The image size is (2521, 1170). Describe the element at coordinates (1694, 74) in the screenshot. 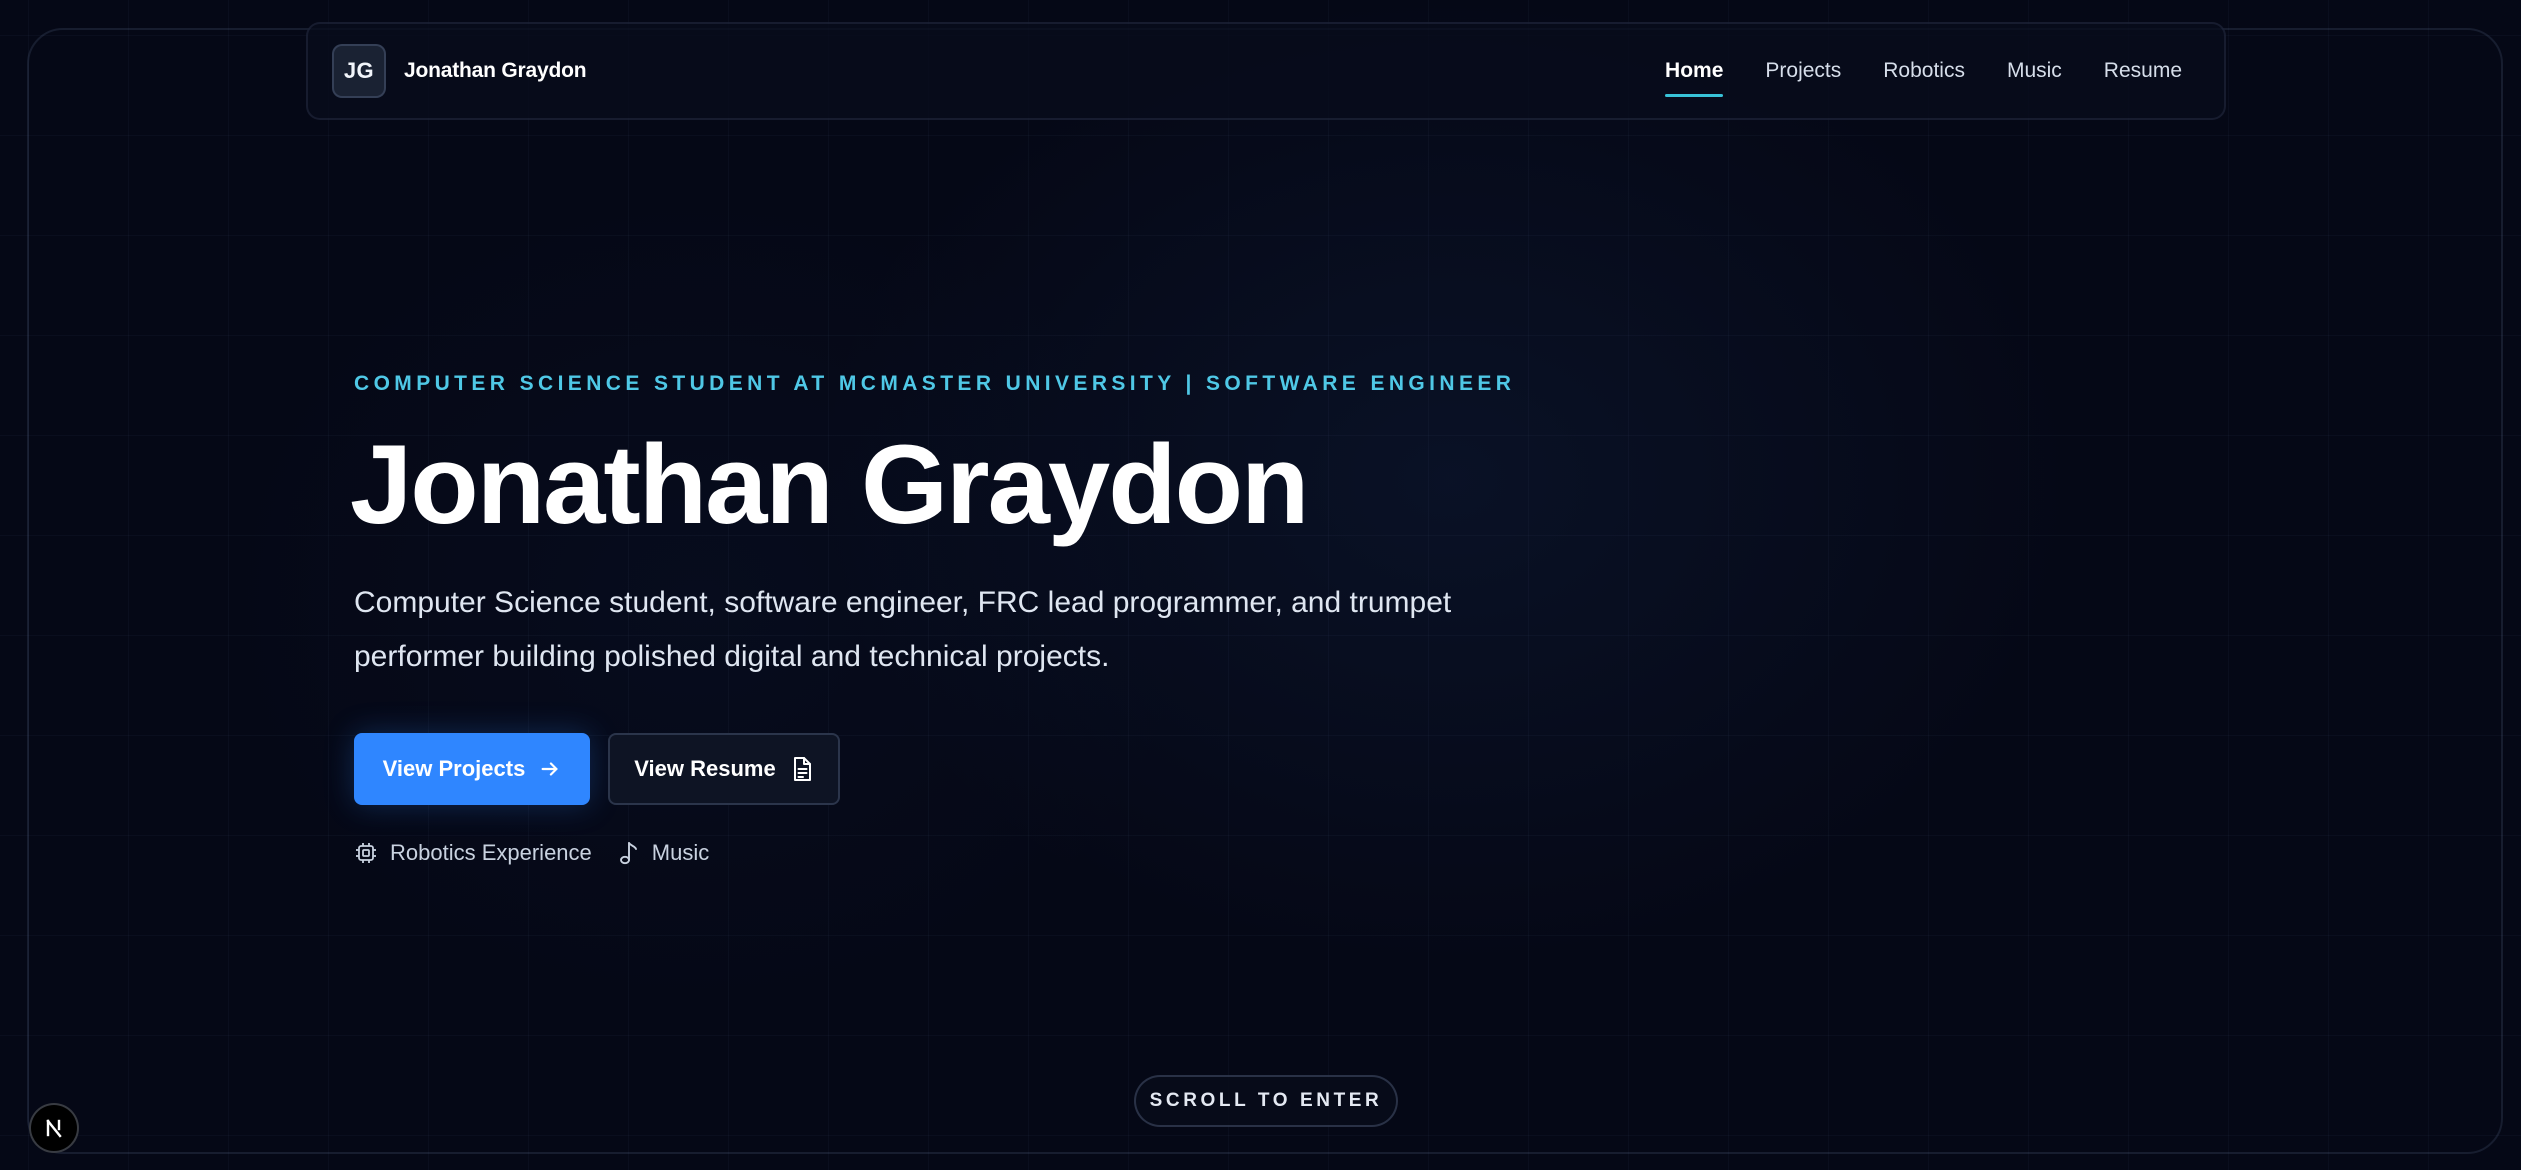

I see `nav-link-home: Home` at that location.